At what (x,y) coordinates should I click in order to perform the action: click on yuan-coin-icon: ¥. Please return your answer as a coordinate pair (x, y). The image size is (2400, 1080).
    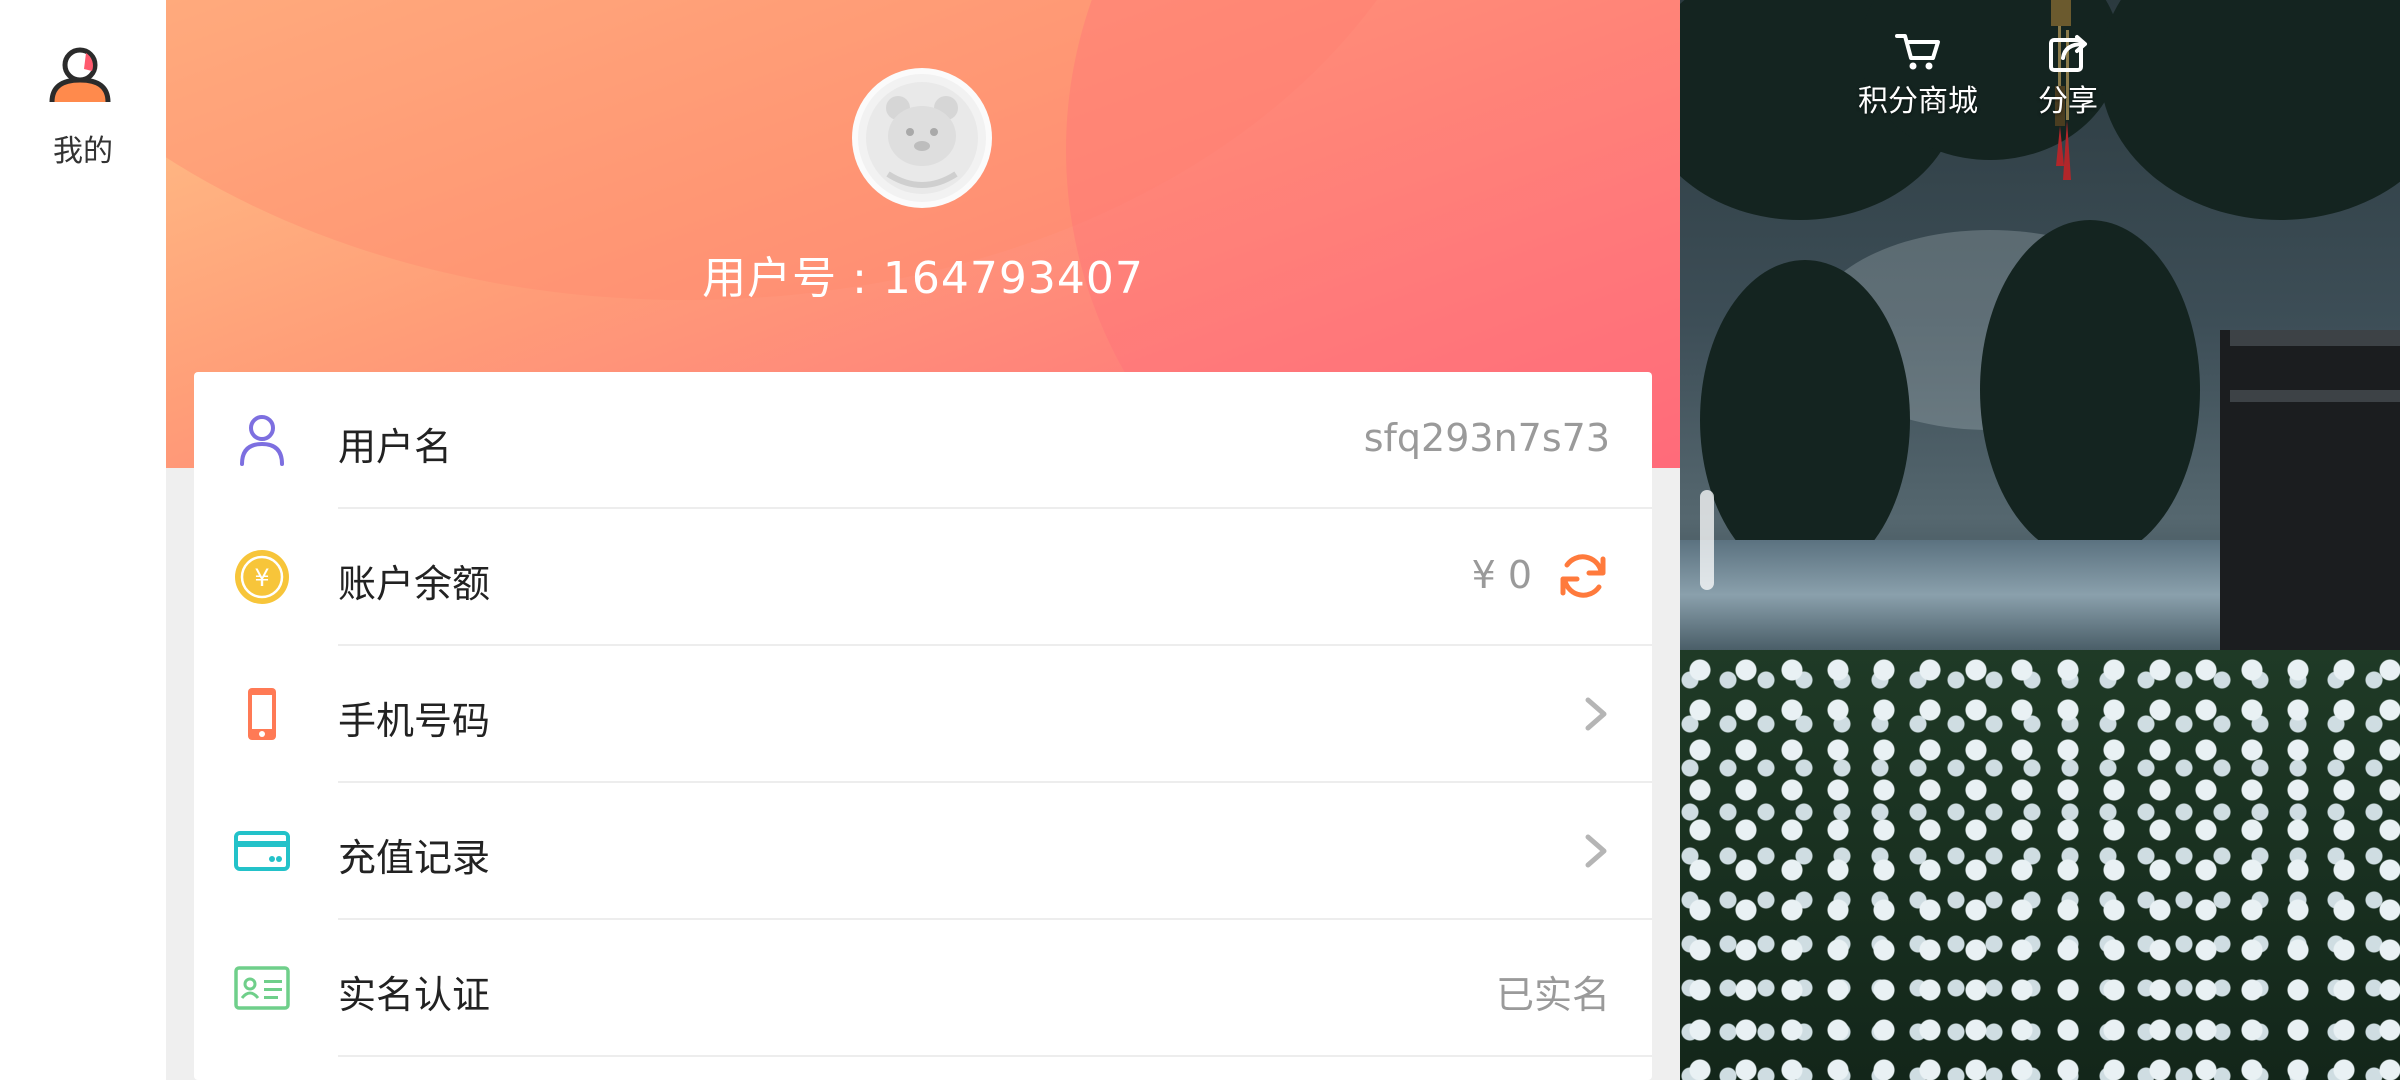
    Looking at the image, I should click on (262, 577).